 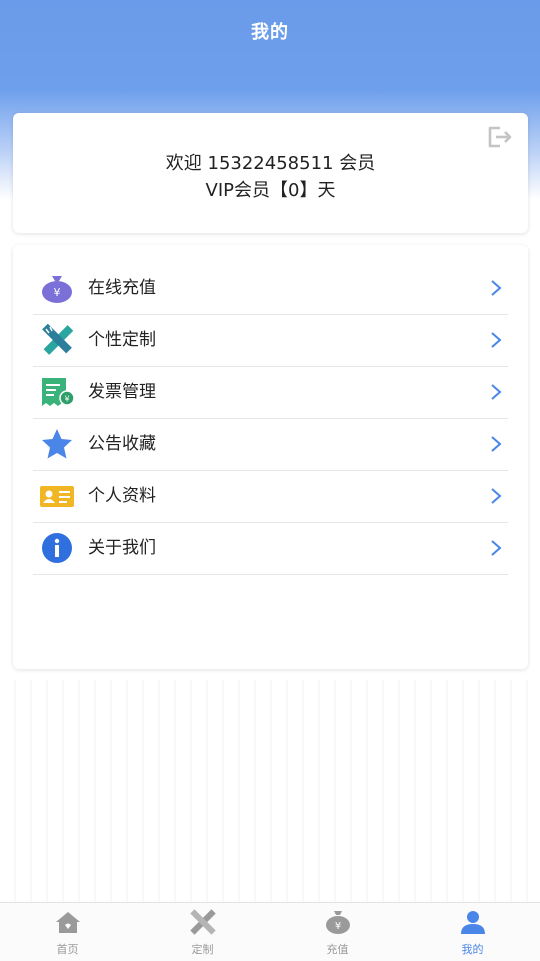 What do you see at coordinates (270, 288) in the screenshot?
I see `menu-item-recharge: ¥ 在线充值` at bounding box center [270, 288].